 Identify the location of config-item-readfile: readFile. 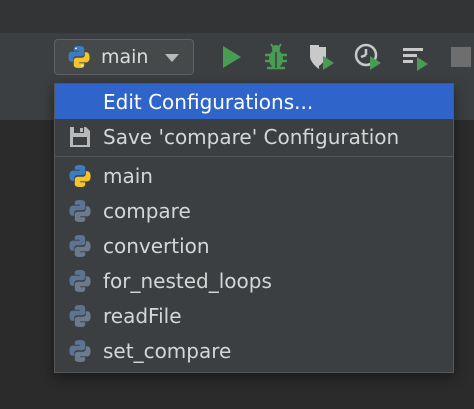
(254, 315).